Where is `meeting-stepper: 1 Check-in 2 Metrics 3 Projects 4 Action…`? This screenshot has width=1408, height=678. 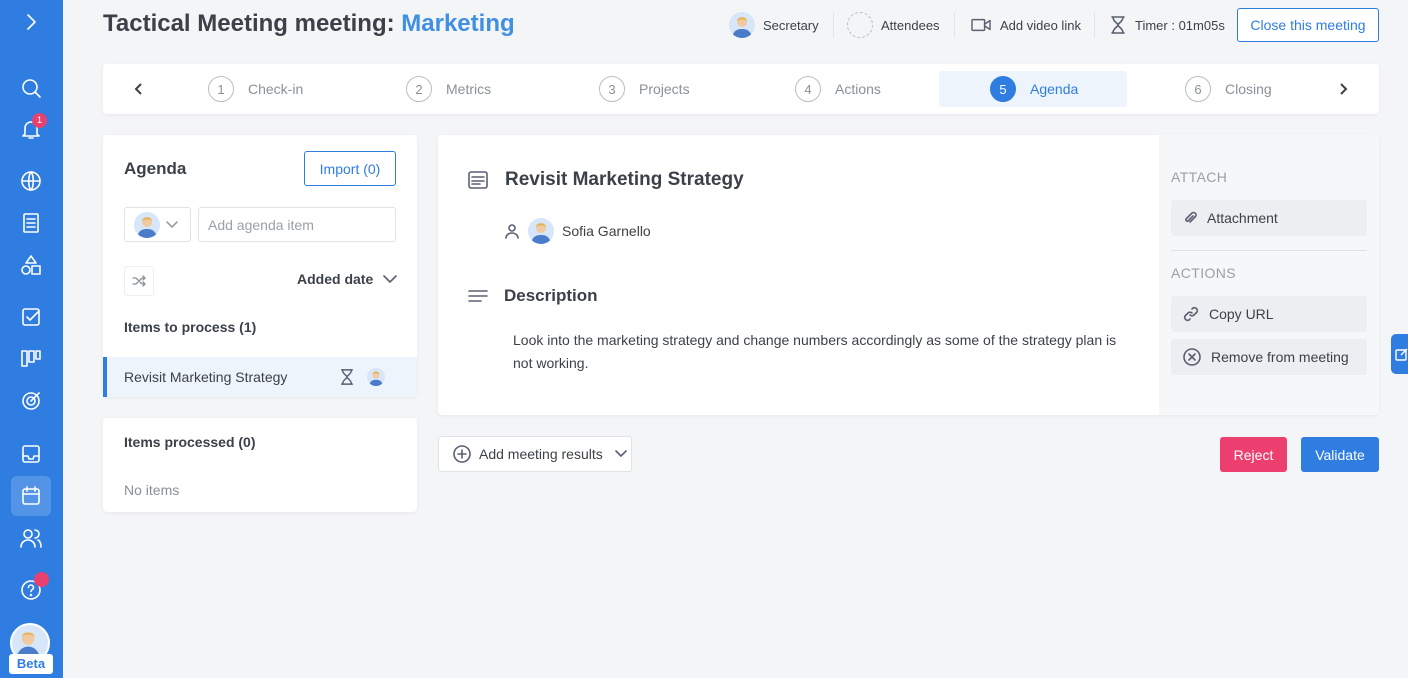
meeting-stepper: 1 Check-in 2 Metrics 3 Projects 4 Action… is located at coordinates (741, 89).